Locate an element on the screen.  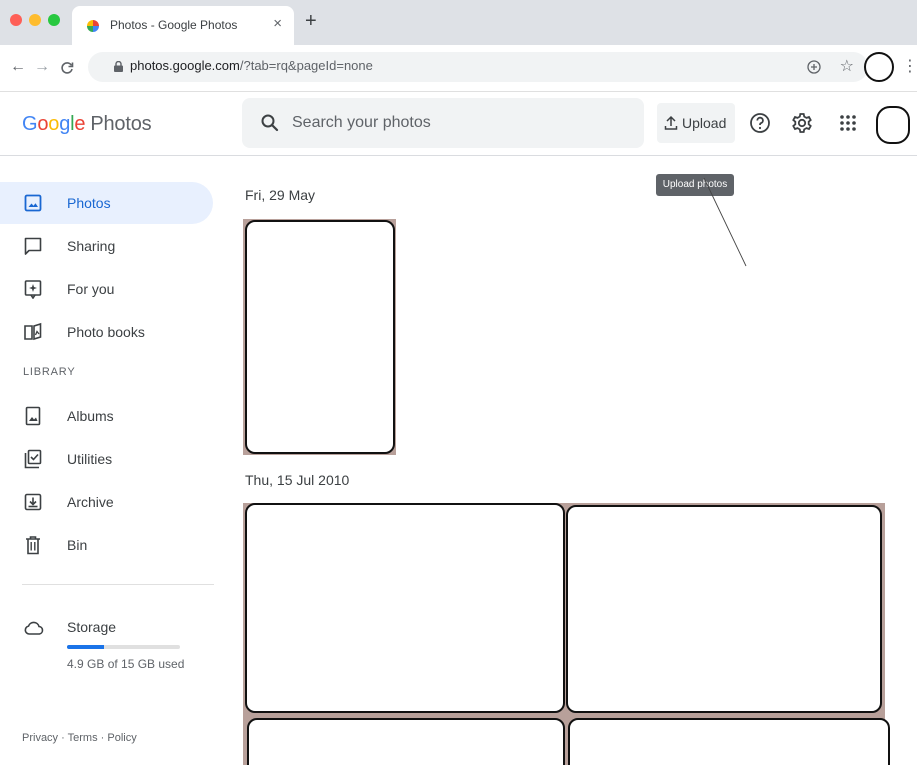
for-you-icon is located at coordinates (33, 289).